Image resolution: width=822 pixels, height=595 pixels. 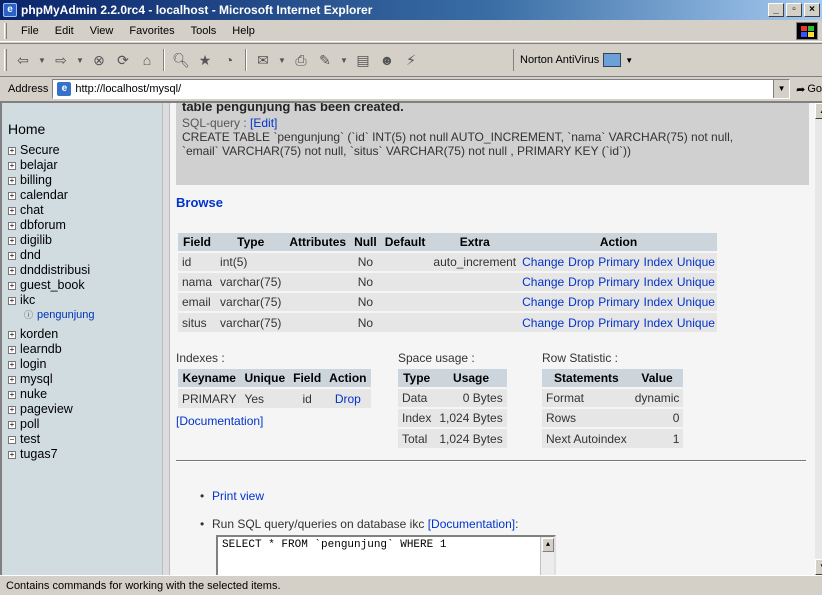 I want to click on sidebar-database-item: + poll, so click(x=85, y=424).